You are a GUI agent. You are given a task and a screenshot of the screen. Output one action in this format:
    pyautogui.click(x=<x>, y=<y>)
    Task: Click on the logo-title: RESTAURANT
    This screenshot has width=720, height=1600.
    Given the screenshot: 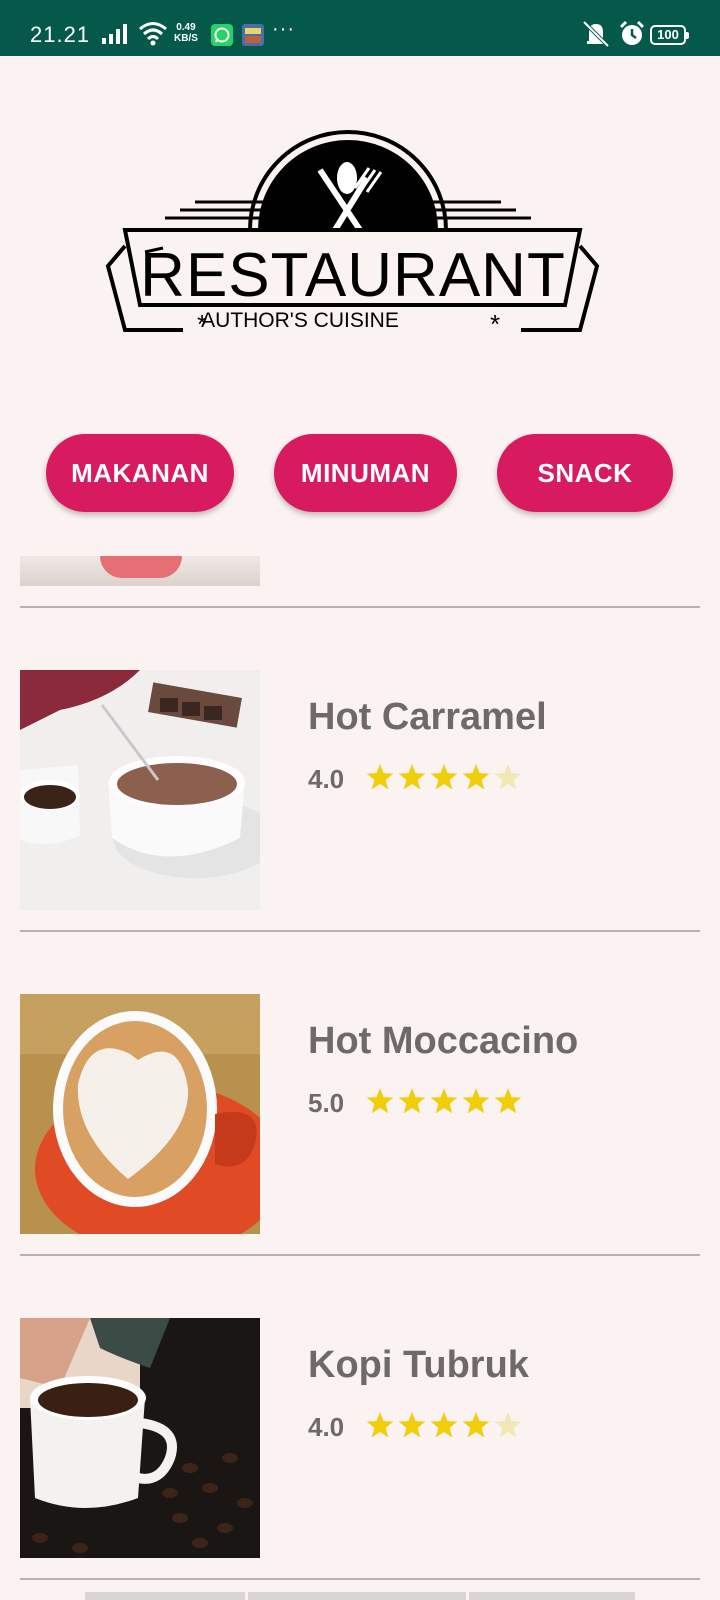 What is the action you would take?
    pyautogui.click(x=353, y=275)
    